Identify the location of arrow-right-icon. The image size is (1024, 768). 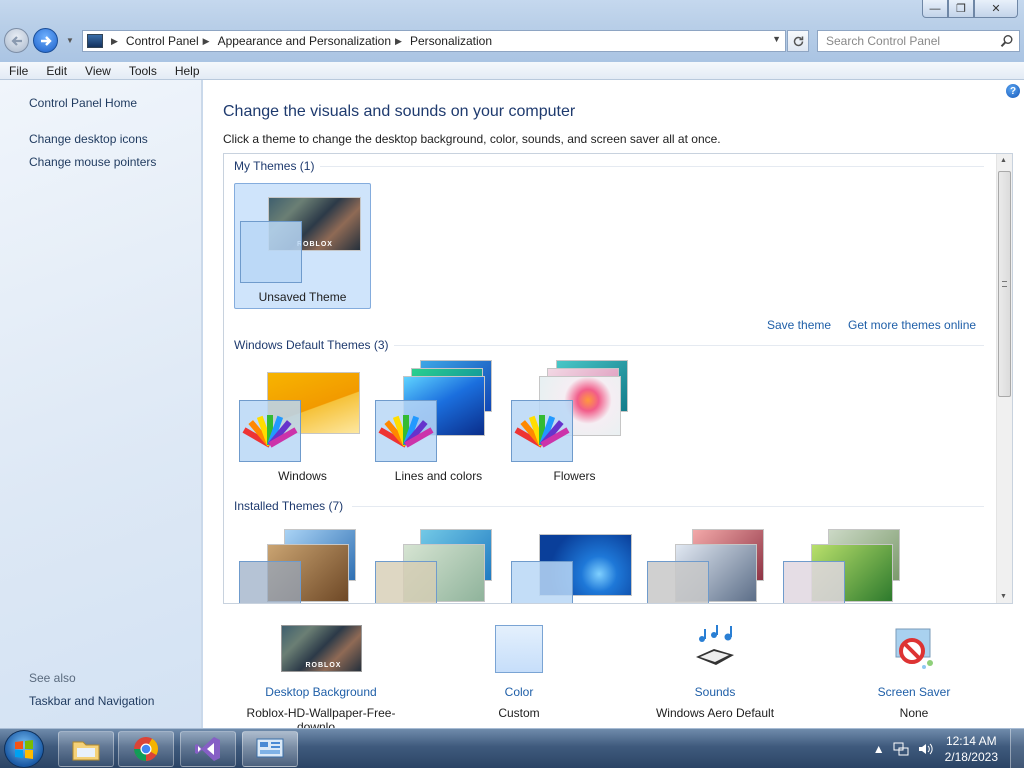
(46, 40).